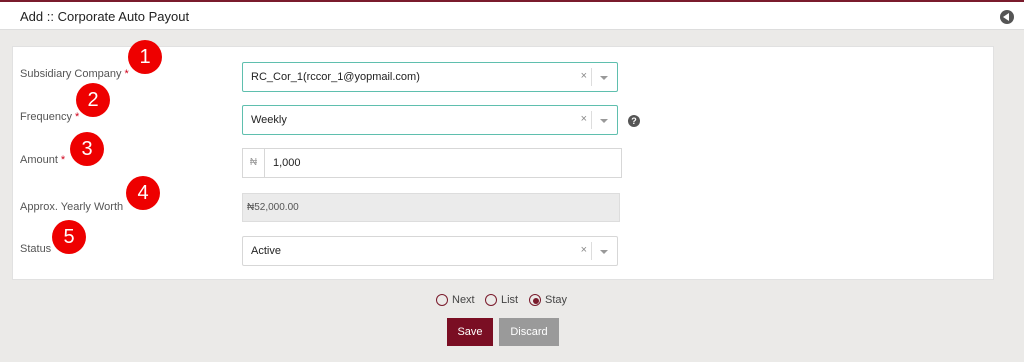 This screenshot has height=362, width=1024. I want to click on radio-list-label: List, so click(510, 300).